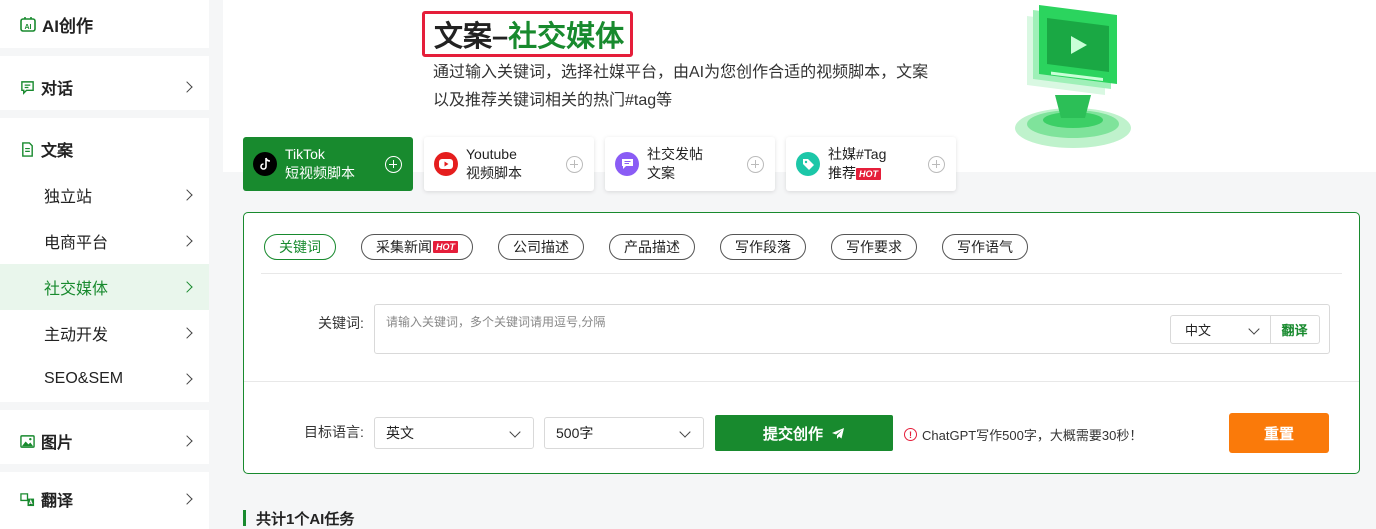 Image resolution: width=1376 pixels, height=529 pixels. I want to click on card-subtitle: 短视频脚本, so click(320, 173).